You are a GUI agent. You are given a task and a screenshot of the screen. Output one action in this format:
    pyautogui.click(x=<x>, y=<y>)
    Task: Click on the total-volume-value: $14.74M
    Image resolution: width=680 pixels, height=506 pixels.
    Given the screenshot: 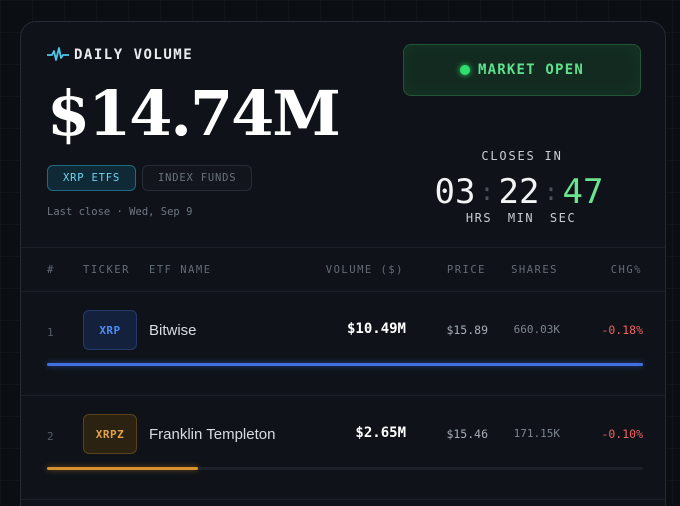 What is the action you would take?
    pyautogui.click(x=194, y=113)
    